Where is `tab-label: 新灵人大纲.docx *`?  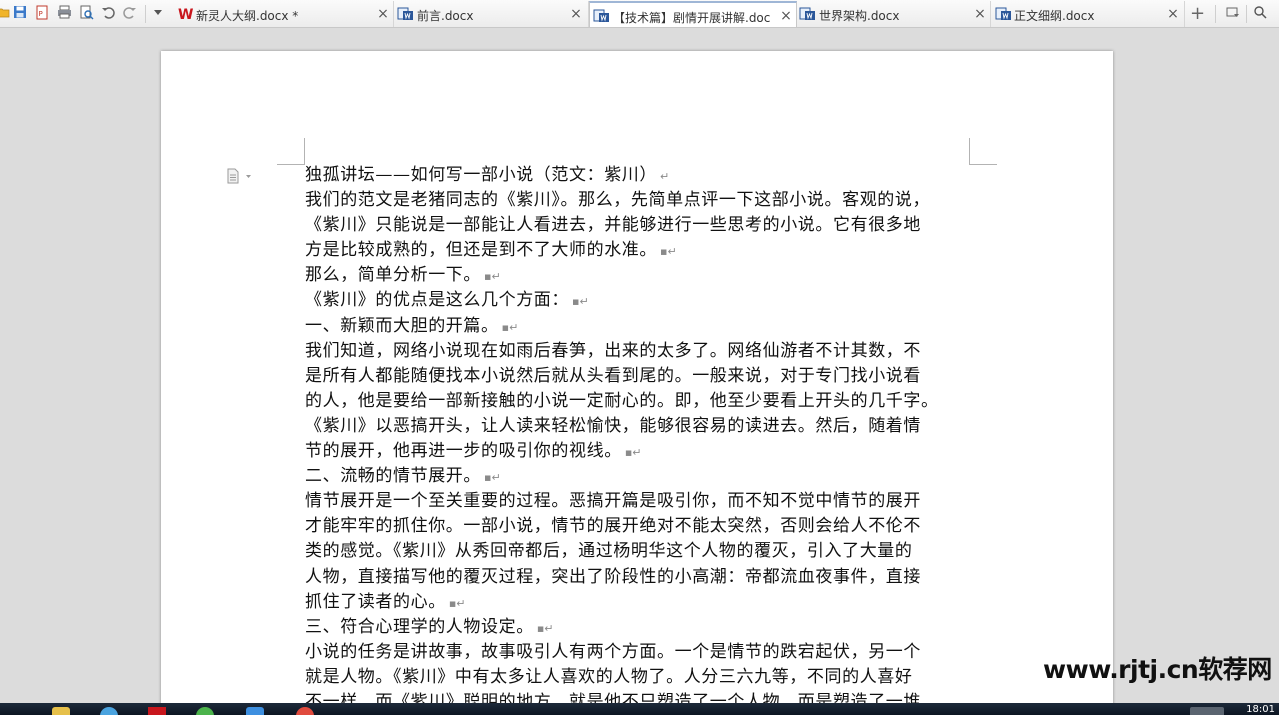 tab-label: 新灵人大纲.docx * is located at coordinates (247, 16).